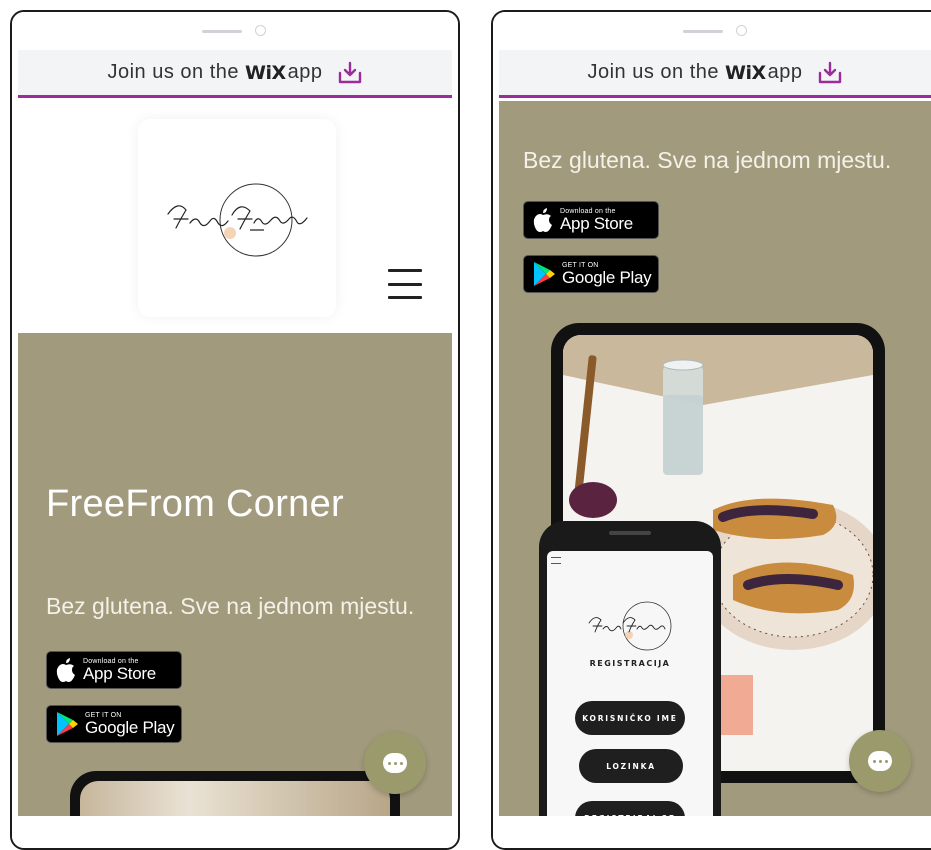 The image size is (931, 850). What do you see at coordinates (631, 766) in the screenshot?
I see `password-button: LOZINKA` at bounding box center [631, 766].